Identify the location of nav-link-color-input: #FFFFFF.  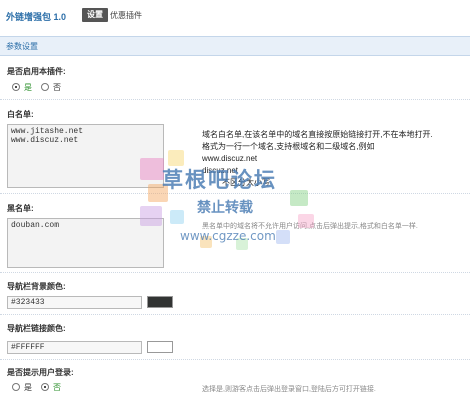
(74, 347).